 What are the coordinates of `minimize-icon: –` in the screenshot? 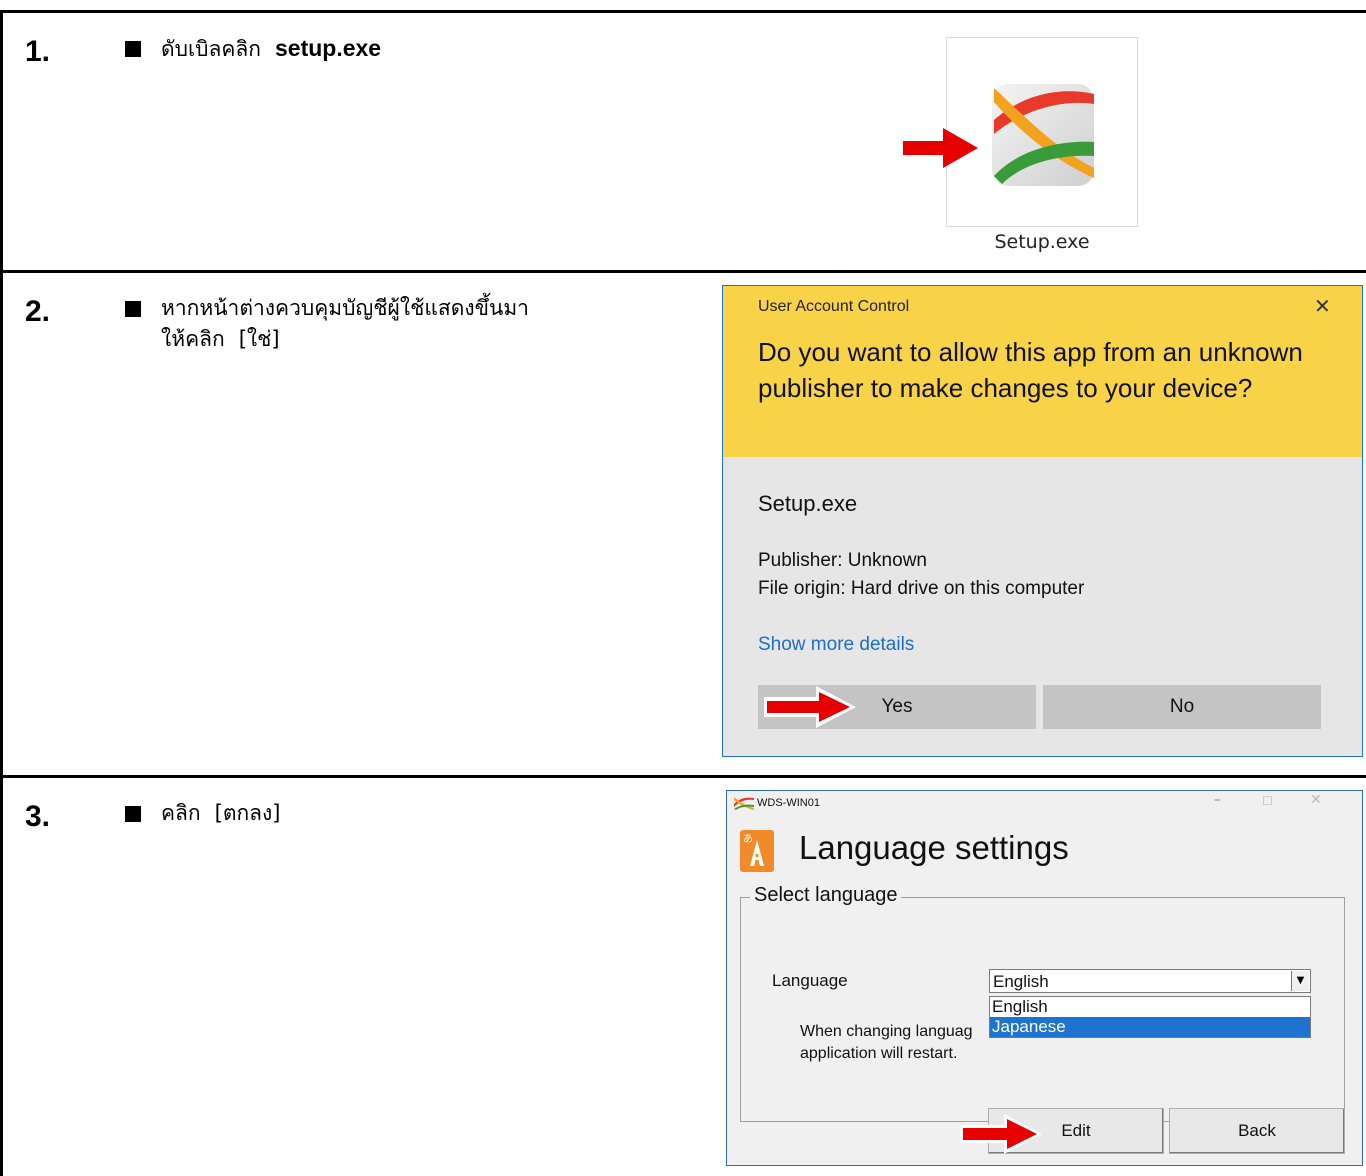 It's located at (1217, 800).